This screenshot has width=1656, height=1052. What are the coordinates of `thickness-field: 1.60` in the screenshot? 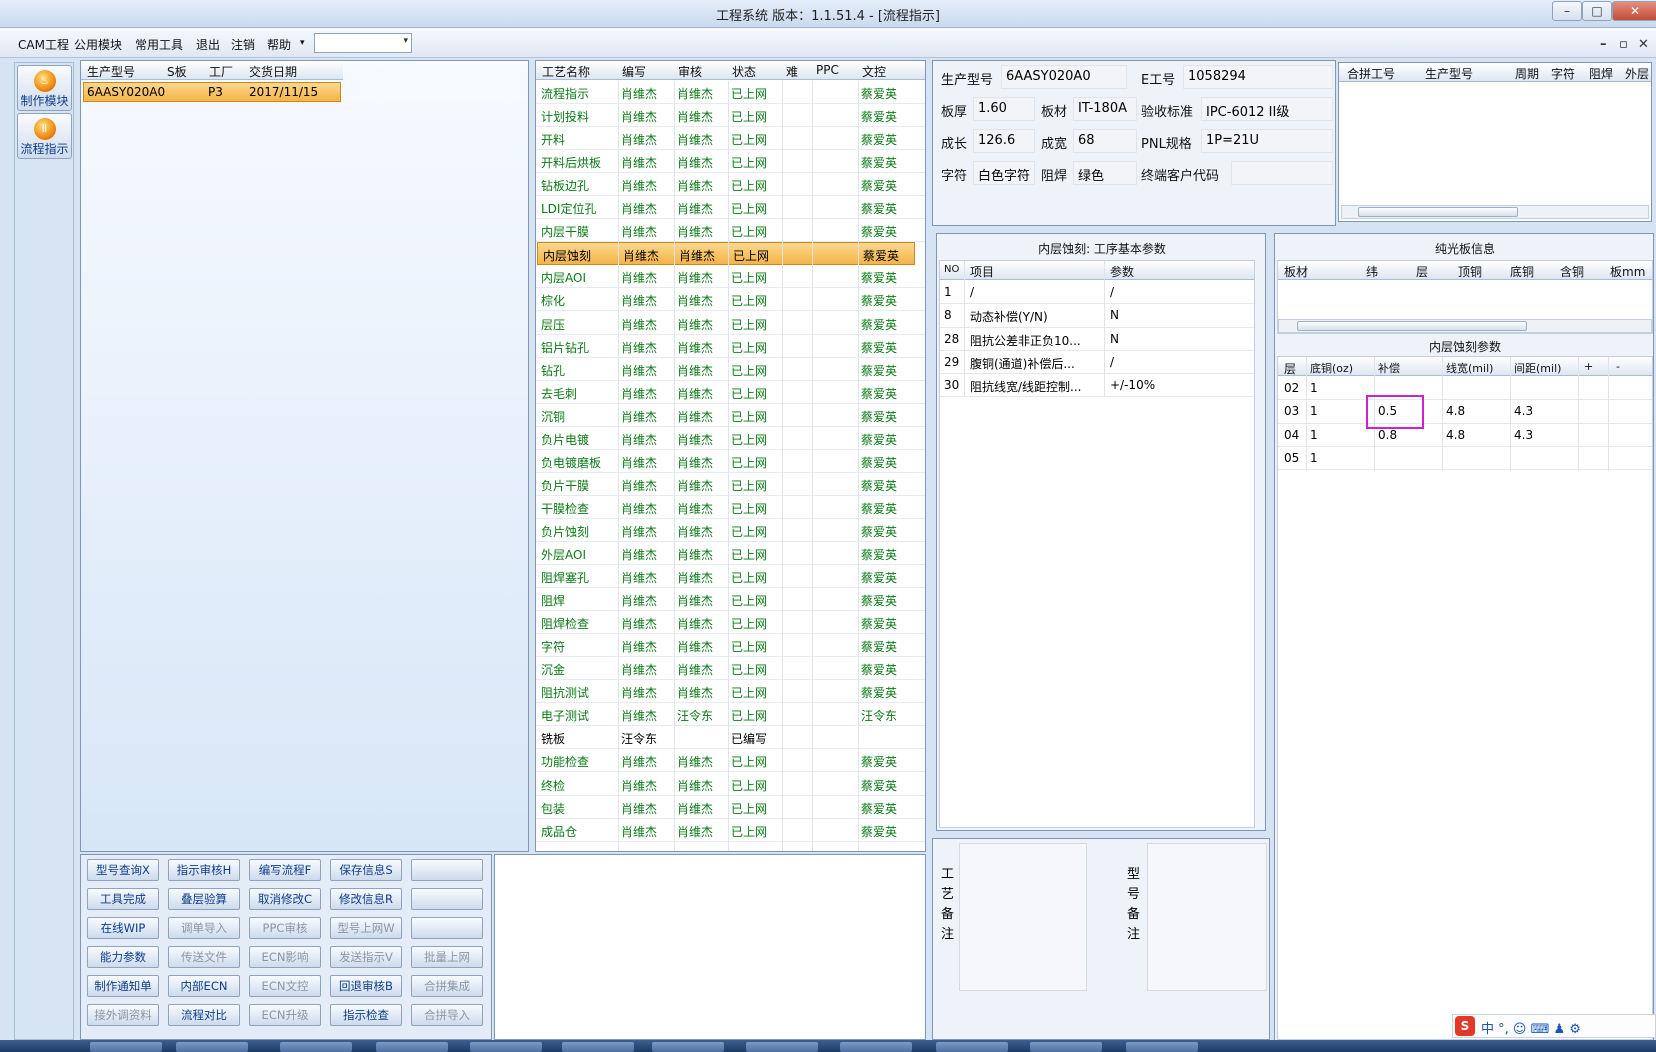 It's located at (1004, 109).